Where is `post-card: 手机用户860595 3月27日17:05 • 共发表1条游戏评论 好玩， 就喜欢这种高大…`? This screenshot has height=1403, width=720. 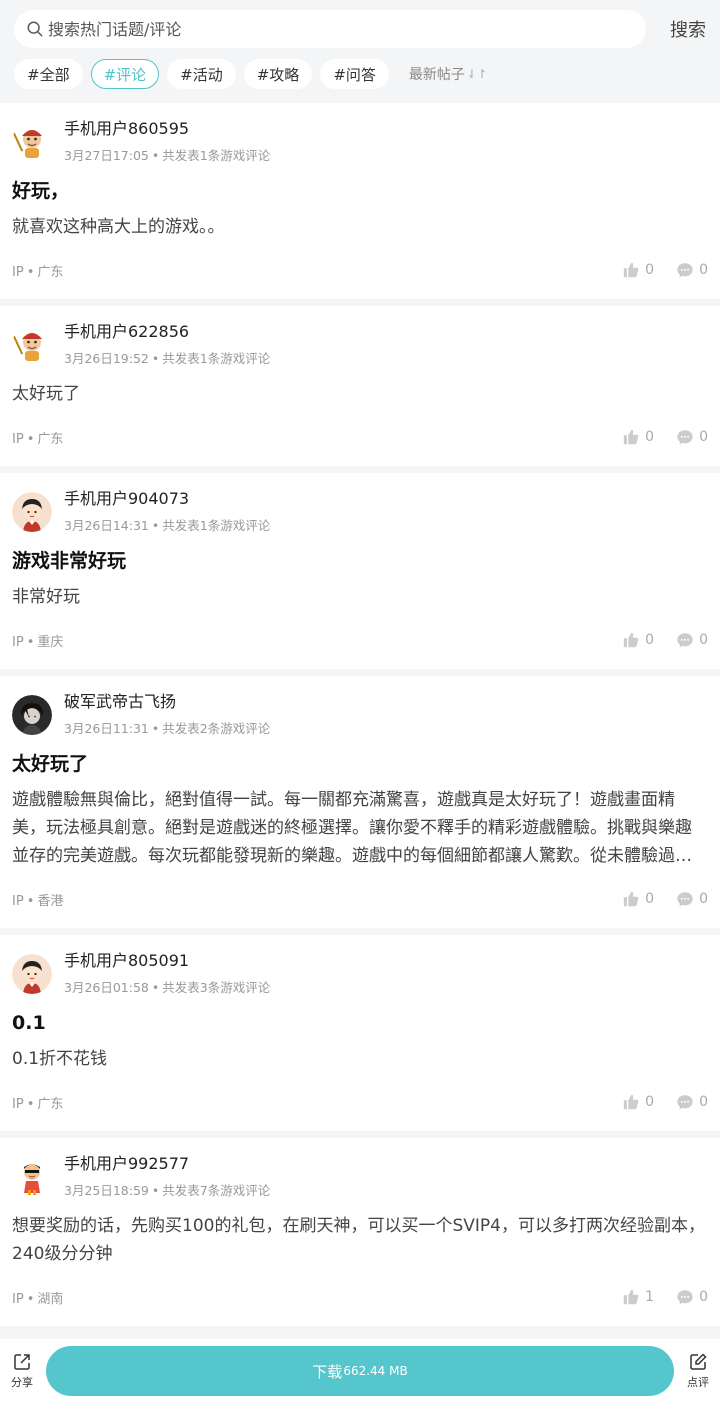 post-card: 手机用户860595 3月27日17:05 • 共发表1条游戏评论 好玩， 就喜欢这种高大… is located at coordinates (360, 201).